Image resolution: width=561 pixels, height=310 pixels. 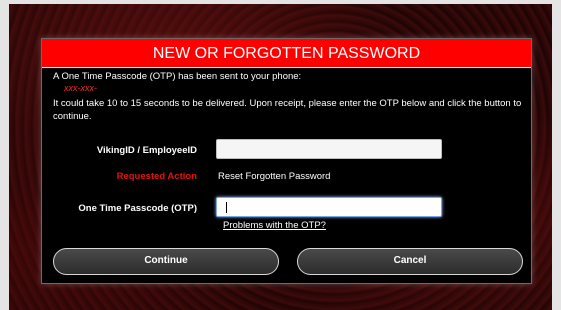 I want to click on otp-help-link: Problems with the OTP?, so click(x=274, y=225).